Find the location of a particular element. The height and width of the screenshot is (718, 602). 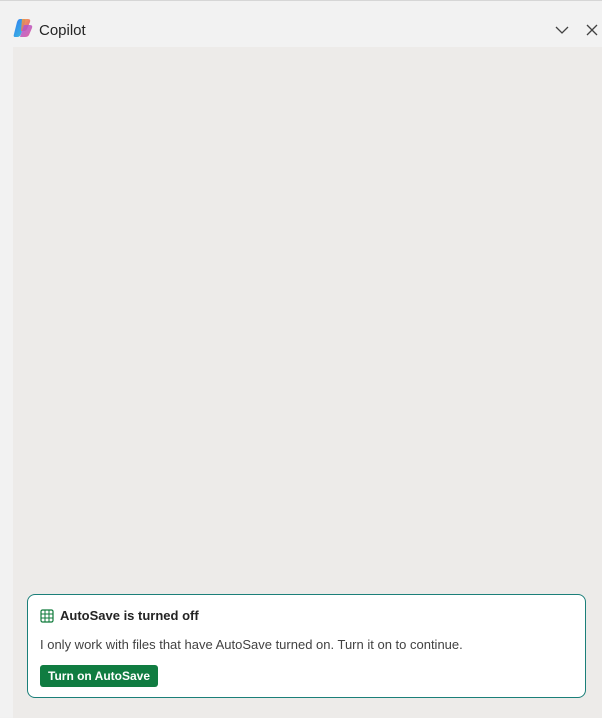

spreadsheet-grid-icon is located at coordinates (47, 616).